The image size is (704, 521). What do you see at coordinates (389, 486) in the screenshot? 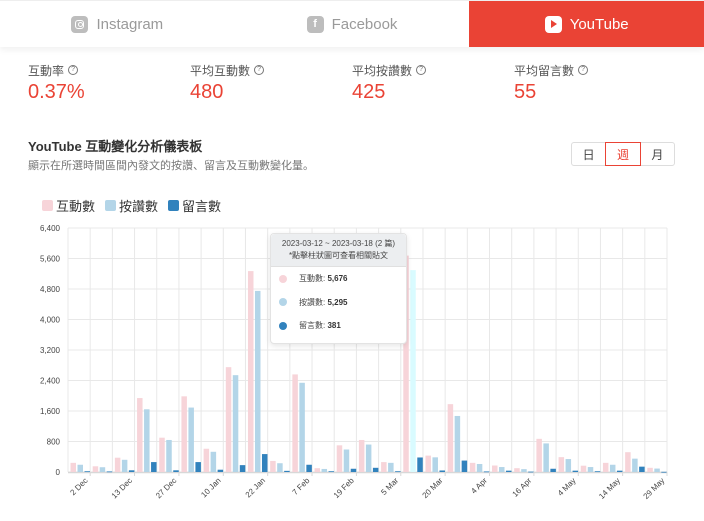
I see `x-tick-label: 5 Mar` at bounding box center [389, 486].